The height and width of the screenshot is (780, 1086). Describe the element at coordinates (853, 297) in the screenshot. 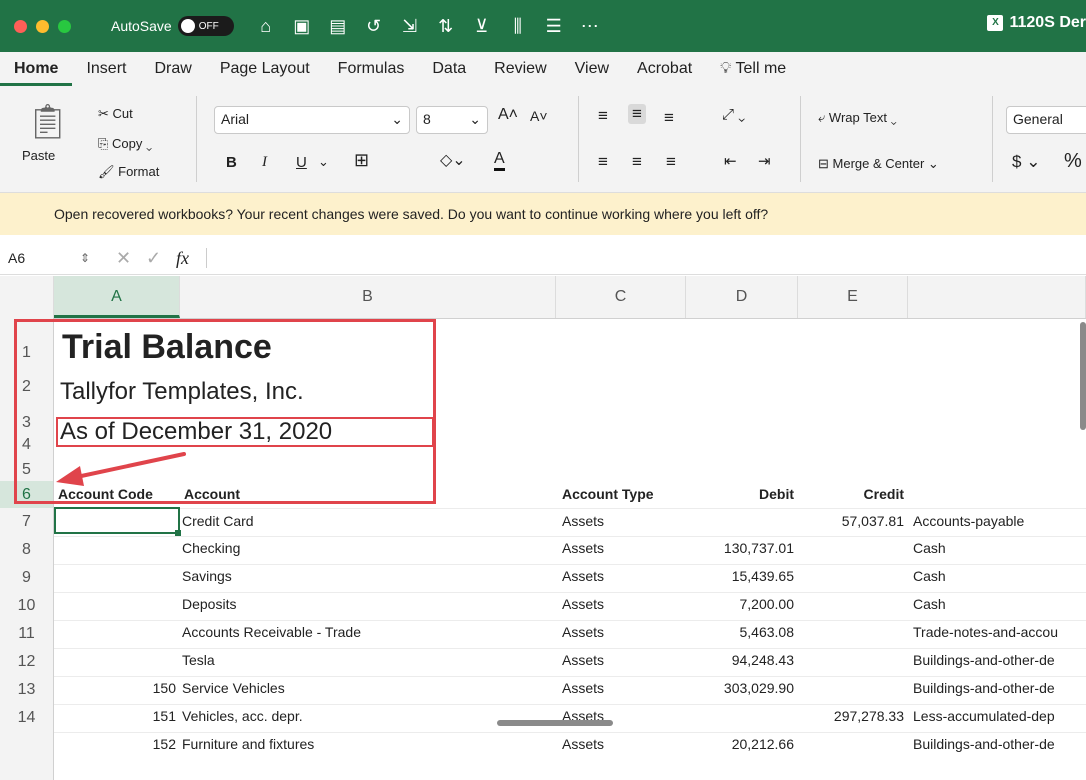

I see `column-header-e: E` at that location.